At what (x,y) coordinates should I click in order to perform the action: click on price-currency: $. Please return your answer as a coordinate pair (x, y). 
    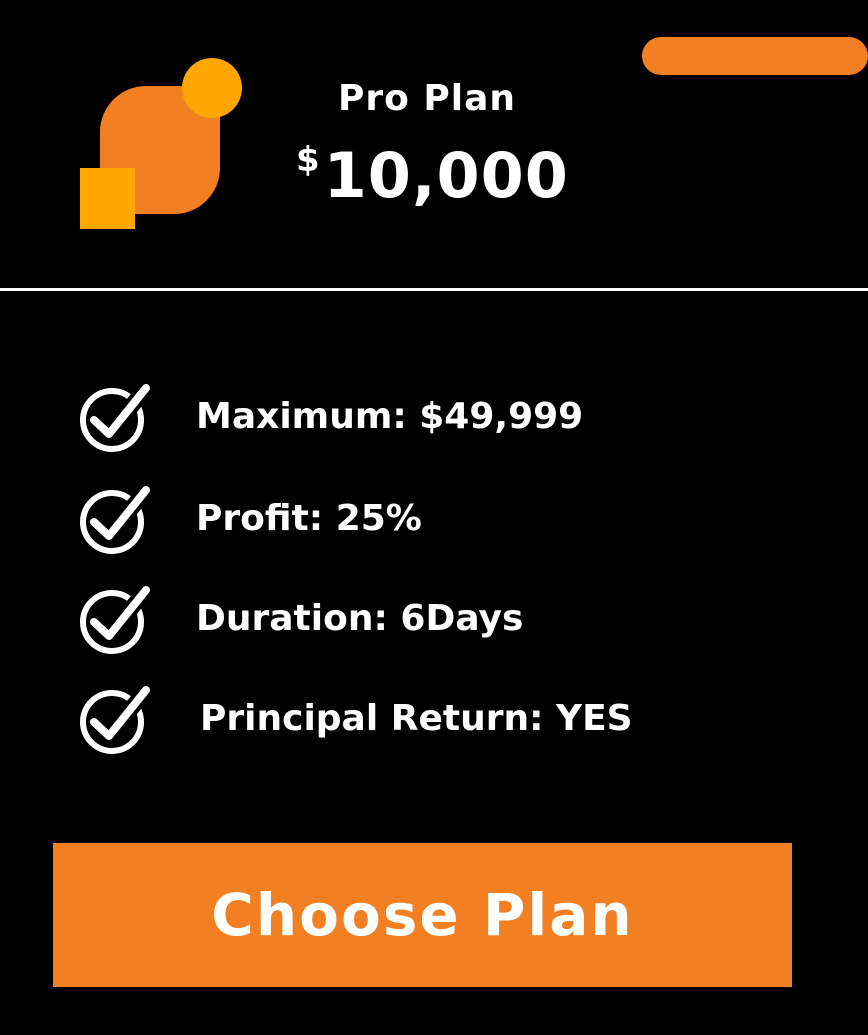
    Looking at the image, I should click on (308, 160).